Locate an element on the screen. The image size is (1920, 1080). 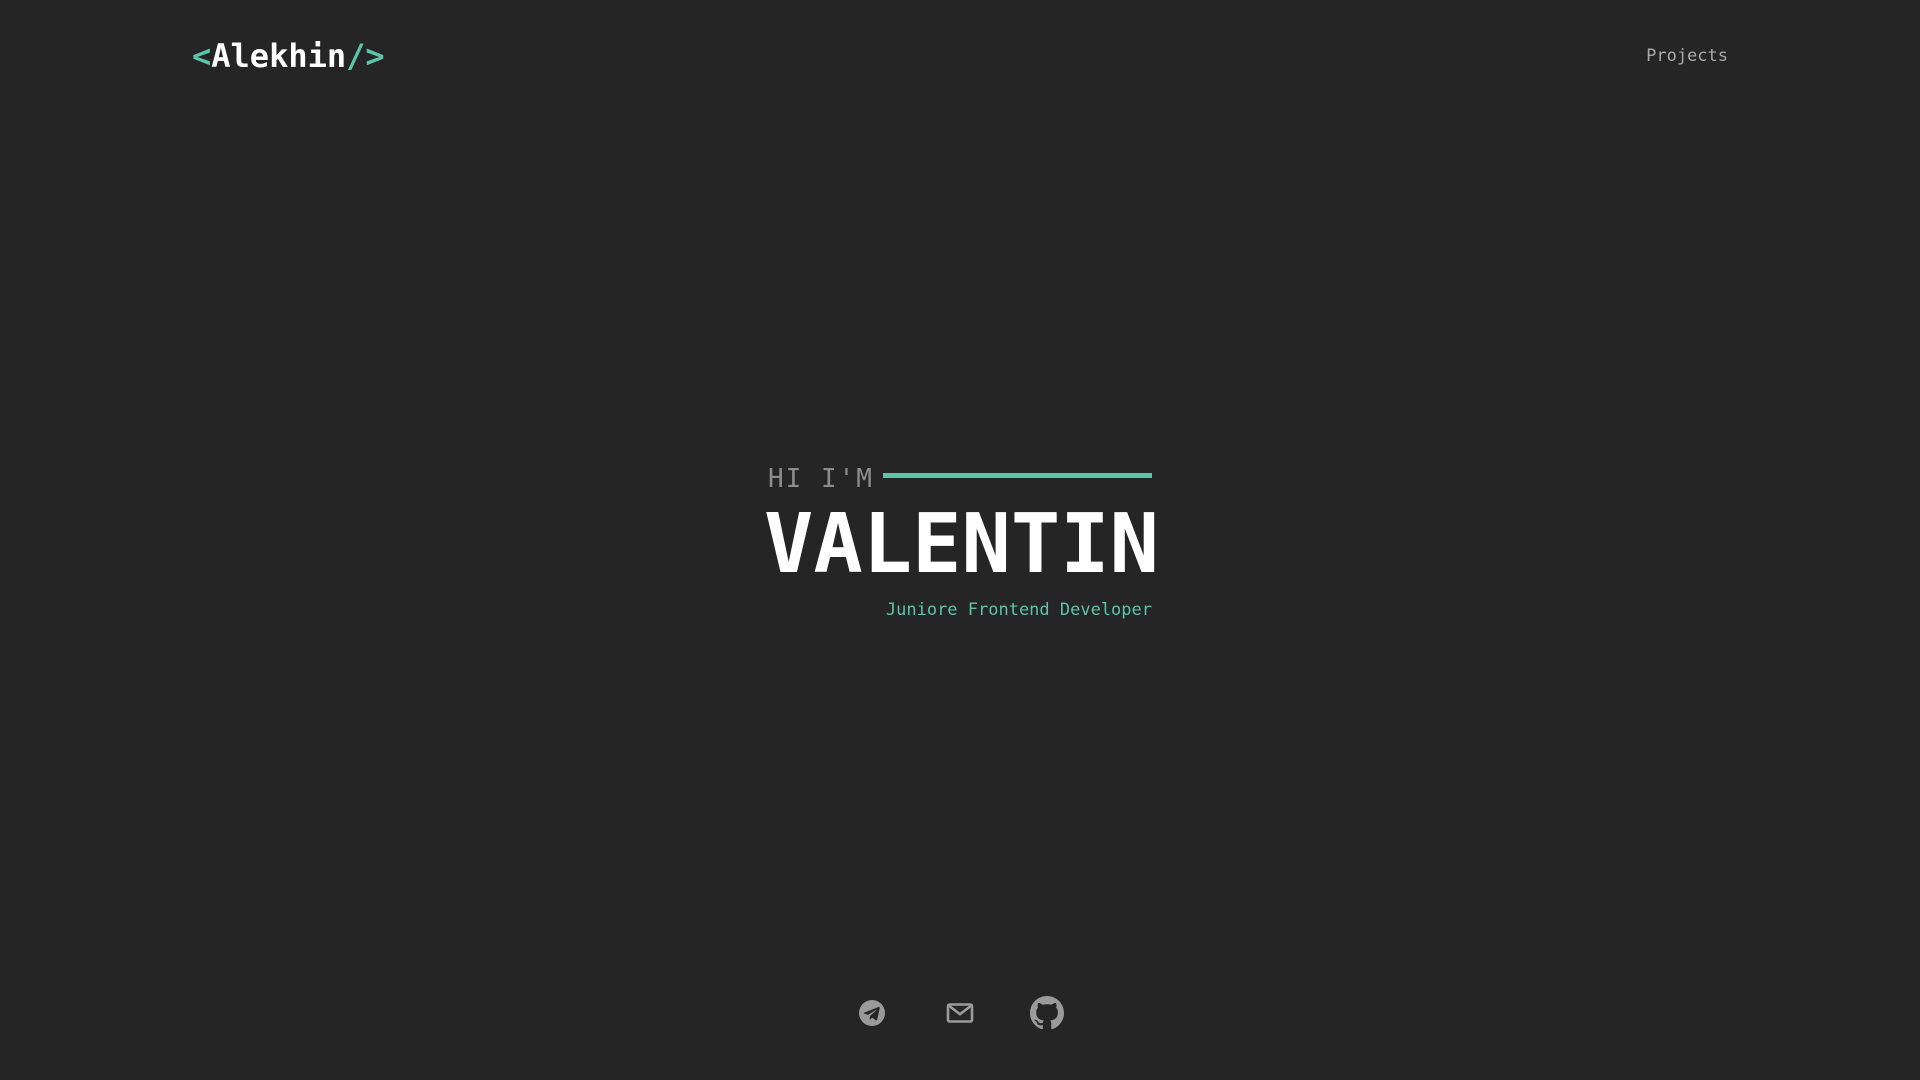
social-links is located at coordinates (960, 1013).